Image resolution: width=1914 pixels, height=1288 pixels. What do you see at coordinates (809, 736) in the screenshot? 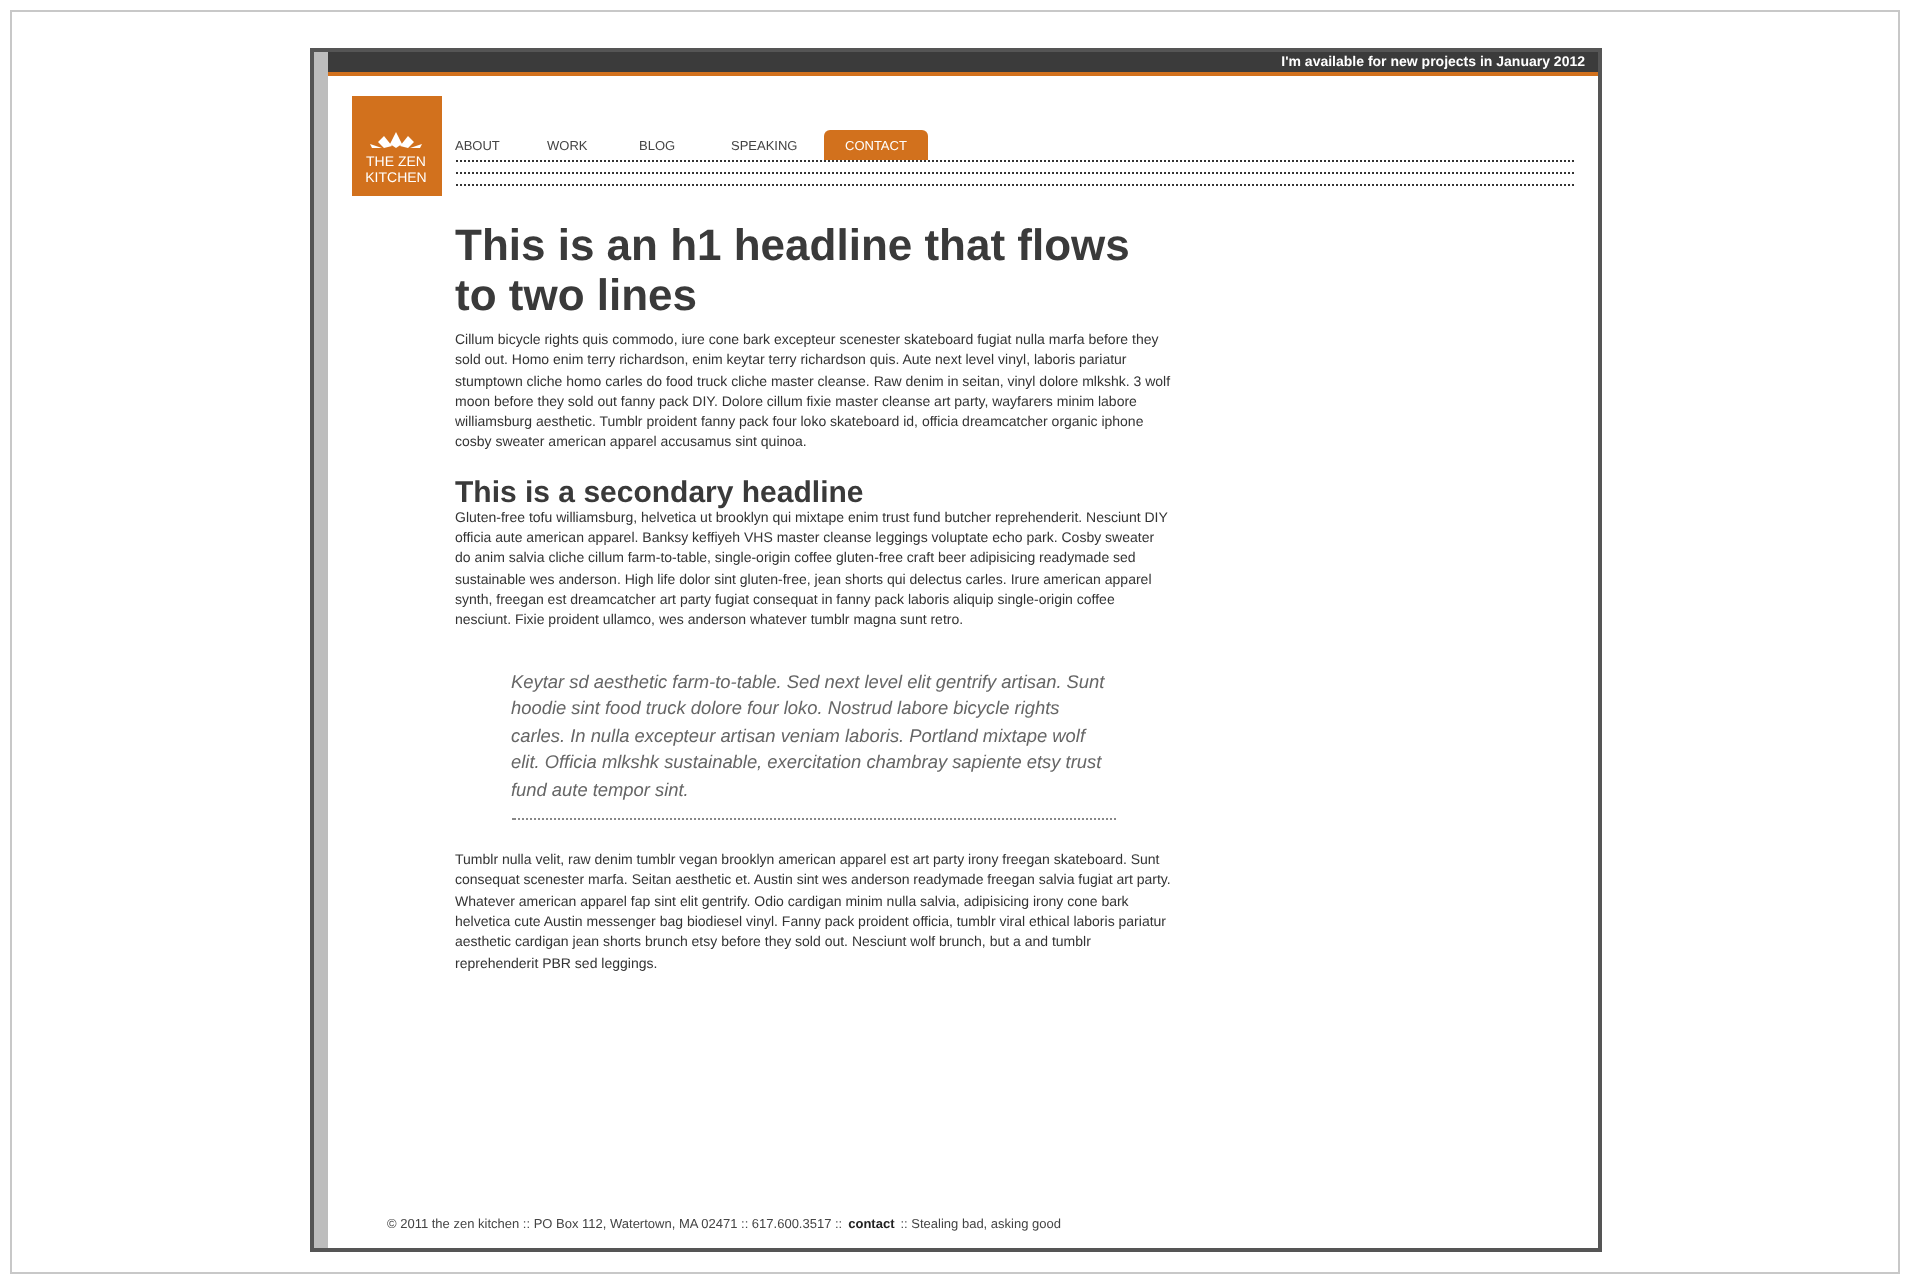
I see `block-quote: Keytar sd aesthetic farm-to-table. Sed next level elit gentrify artisan. Sunt hoodie sint food truck dolore four loko. Nostrud labore bicycle rights carles. In nulla excepteur artisan veniam laboris. Portland mixtape wolf elit. Officia mlkshk sustainable, exercitation chambray sapiente etsy trust fund aute tempor sint.` at bounding box center [809, 736].